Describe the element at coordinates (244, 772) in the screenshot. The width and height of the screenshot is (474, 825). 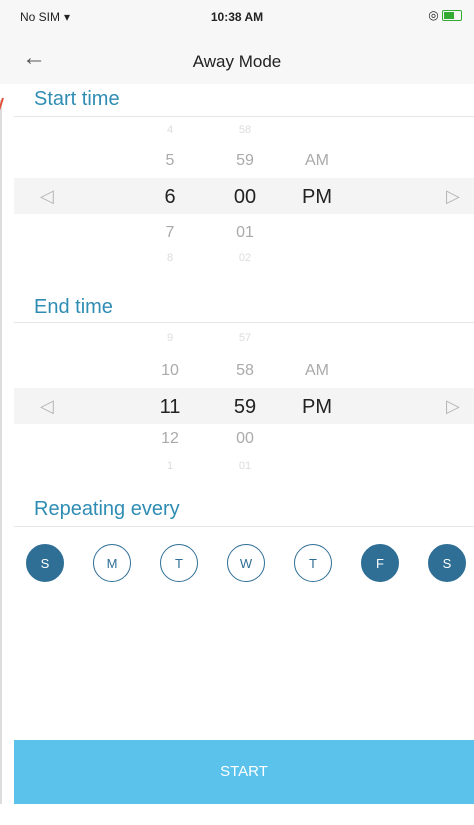
I see `start-button: START` at that location.